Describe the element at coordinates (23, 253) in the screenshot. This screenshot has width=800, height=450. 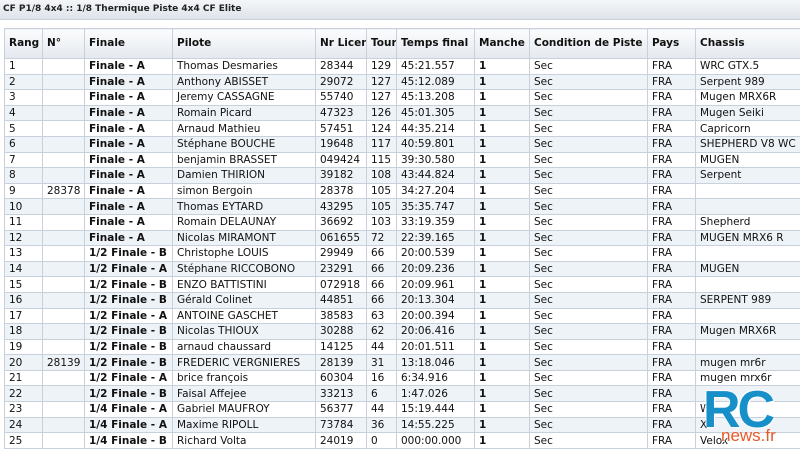
I see `col-rang-cell: 13` at that location.